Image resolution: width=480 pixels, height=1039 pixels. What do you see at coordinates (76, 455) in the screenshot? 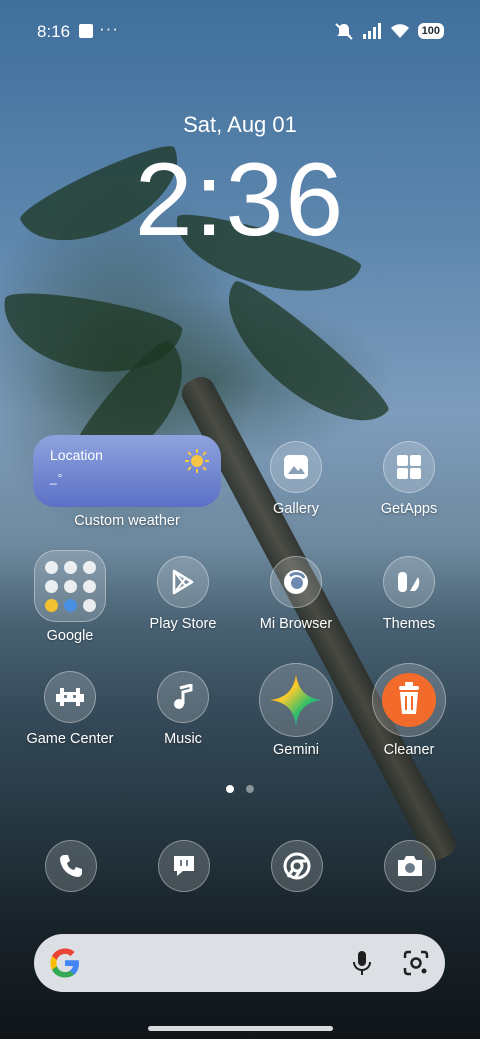
I see `weather-location: Location` at bounding box center [76, 455].